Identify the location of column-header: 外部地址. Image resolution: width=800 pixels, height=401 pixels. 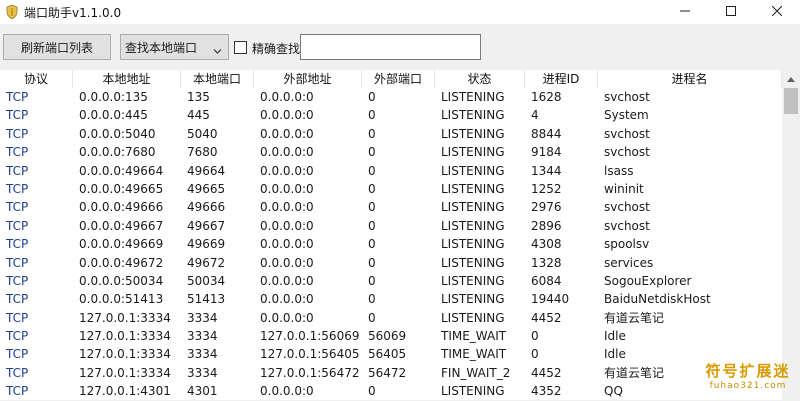
(308, 79).